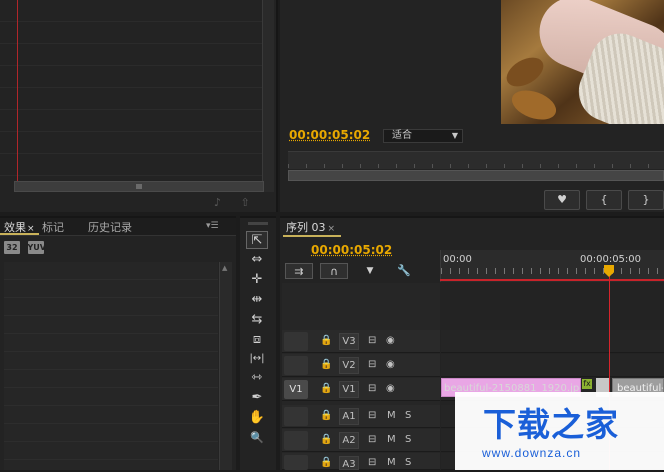 The height and width of the screenshot is (472, 664). I want to click on effects-list, so click(111, 366).